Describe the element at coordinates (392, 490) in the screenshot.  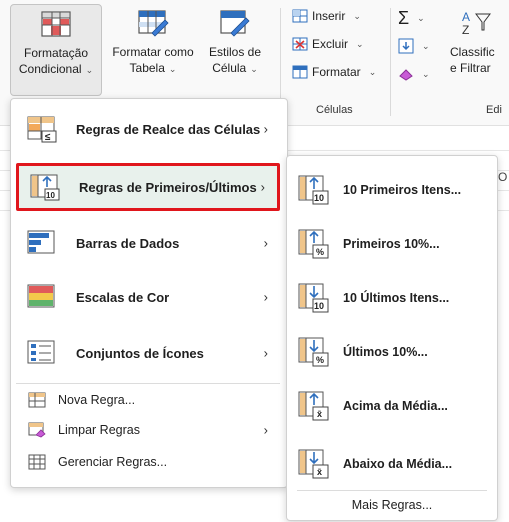
I see `submenu-separator` at that location.